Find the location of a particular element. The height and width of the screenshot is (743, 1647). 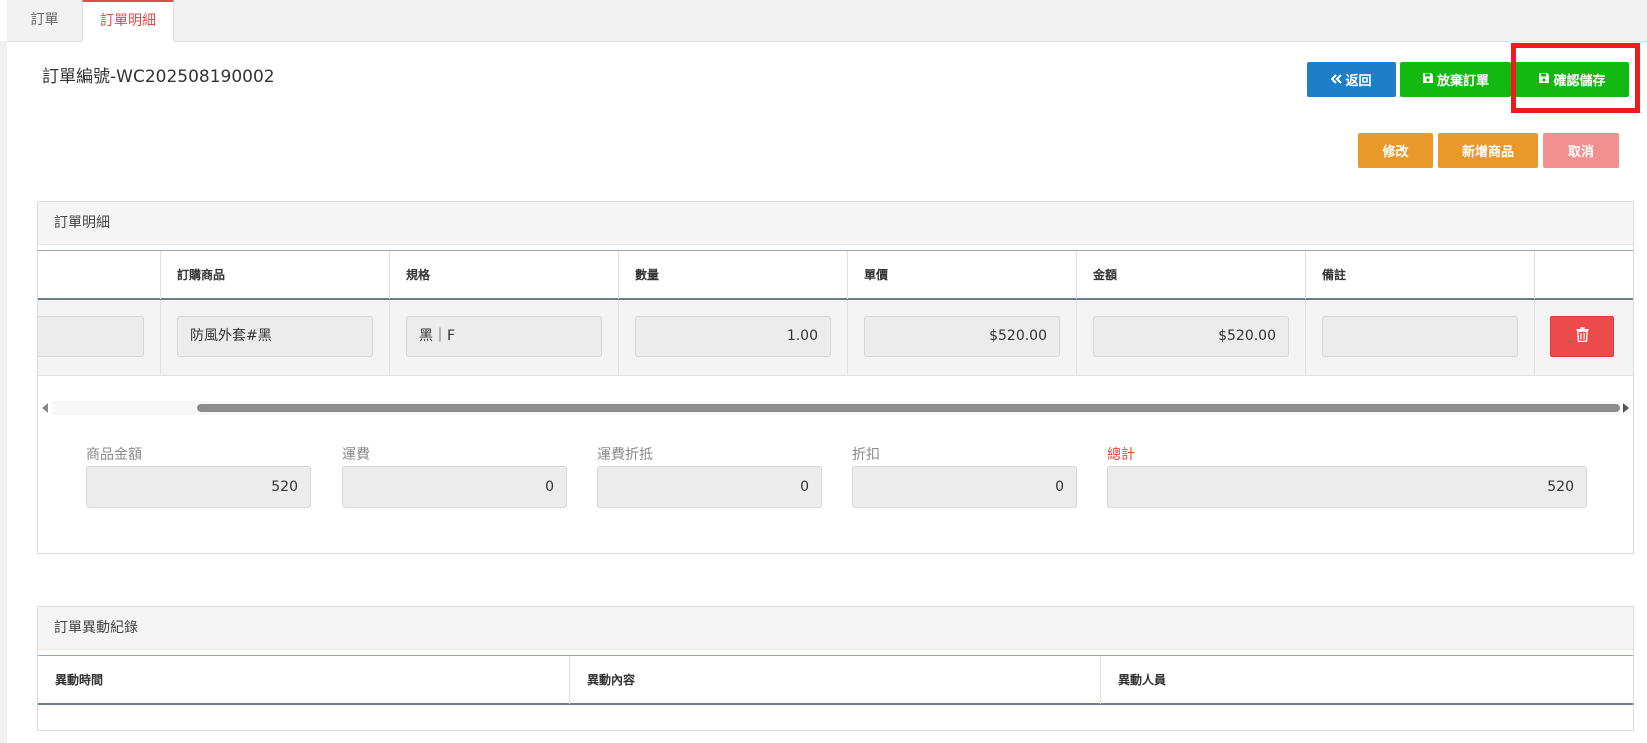

trash-icon is located at coordinates (1582, 336).